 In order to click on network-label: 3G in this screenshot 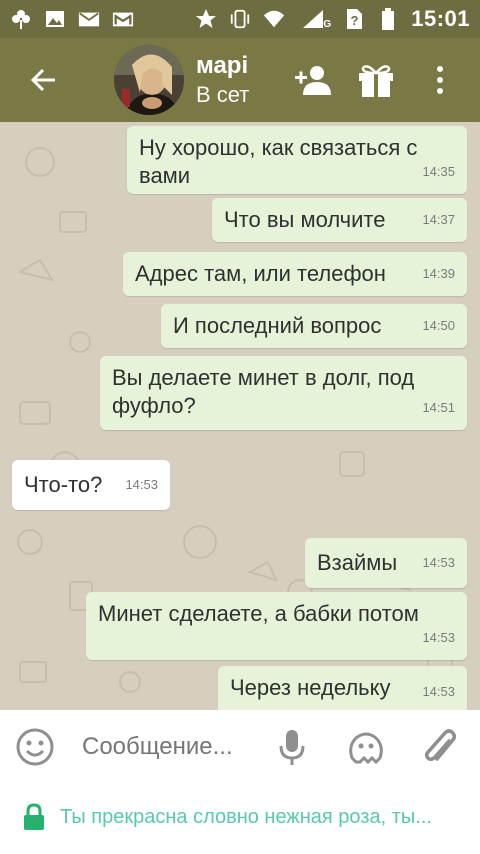, I will do `click(324, 24)`.